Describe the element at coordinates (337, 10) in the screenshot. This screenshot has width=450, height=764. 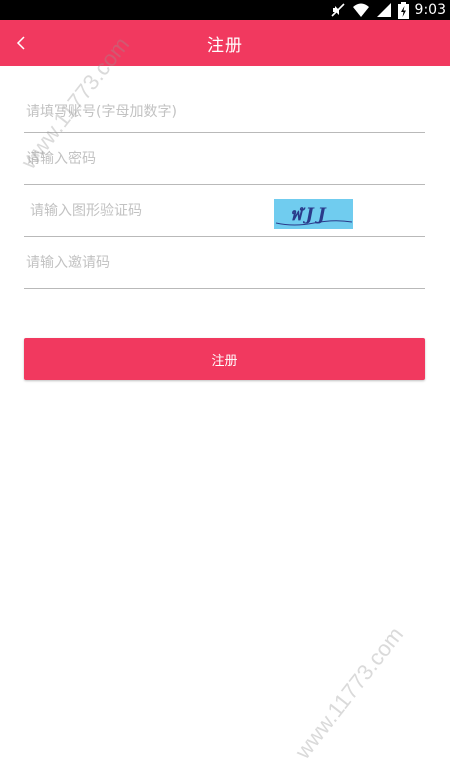
I see `mute-icon` at that location.